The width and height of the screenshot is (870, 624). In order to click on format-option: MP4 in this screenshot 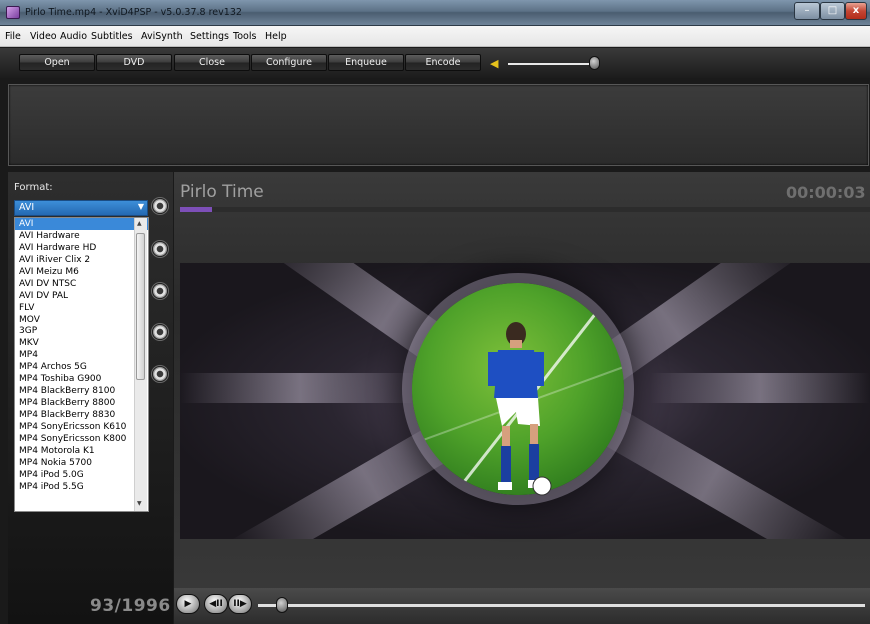, I will do `click(81, 355)`.